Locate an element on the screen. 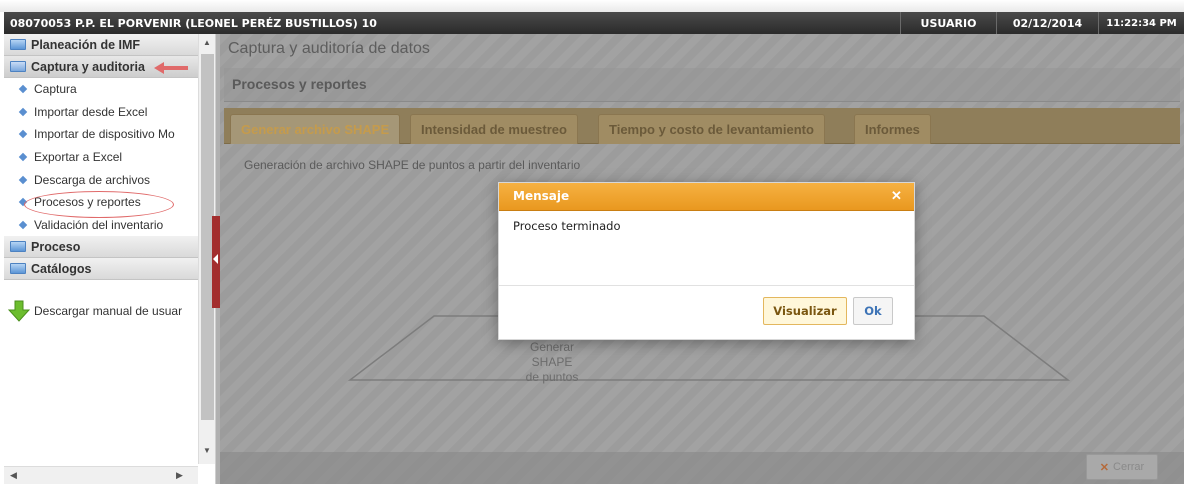 This screenshot has width=1184, height=484. date-label: 02/12/2014 is located at coordinates (1047, 23).